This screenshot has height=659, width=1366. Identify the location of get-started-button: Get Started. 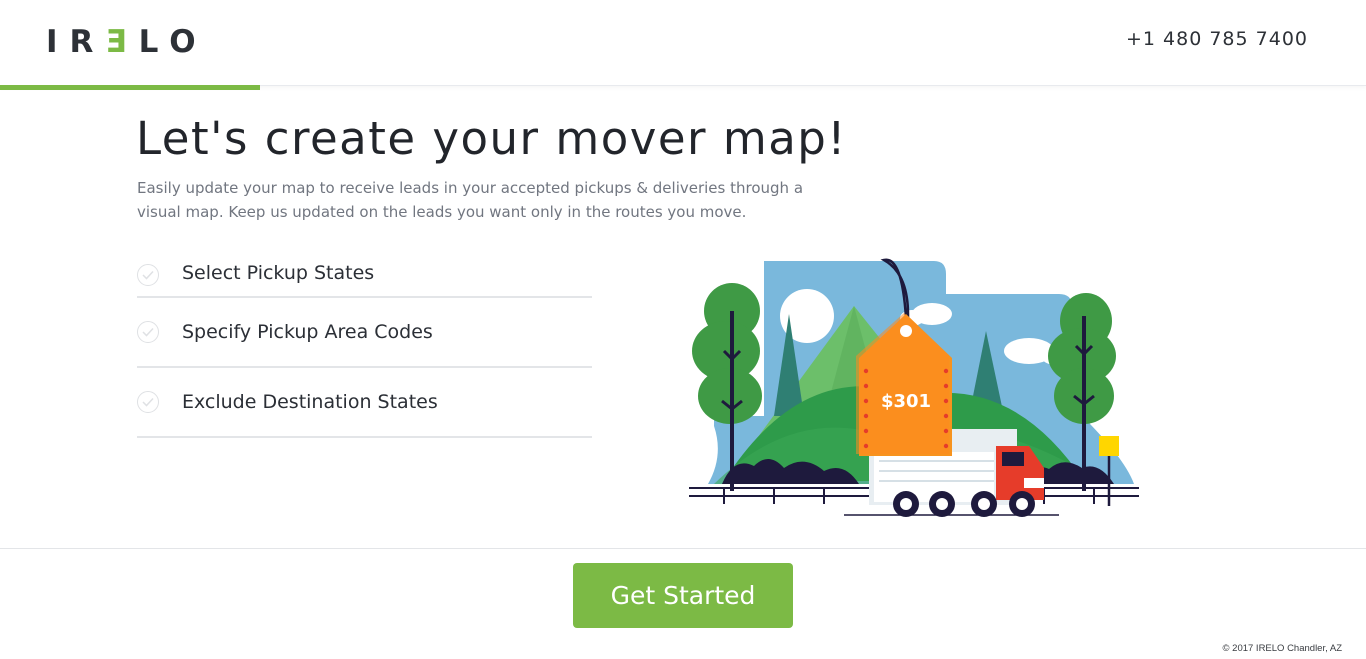
(683, 595).